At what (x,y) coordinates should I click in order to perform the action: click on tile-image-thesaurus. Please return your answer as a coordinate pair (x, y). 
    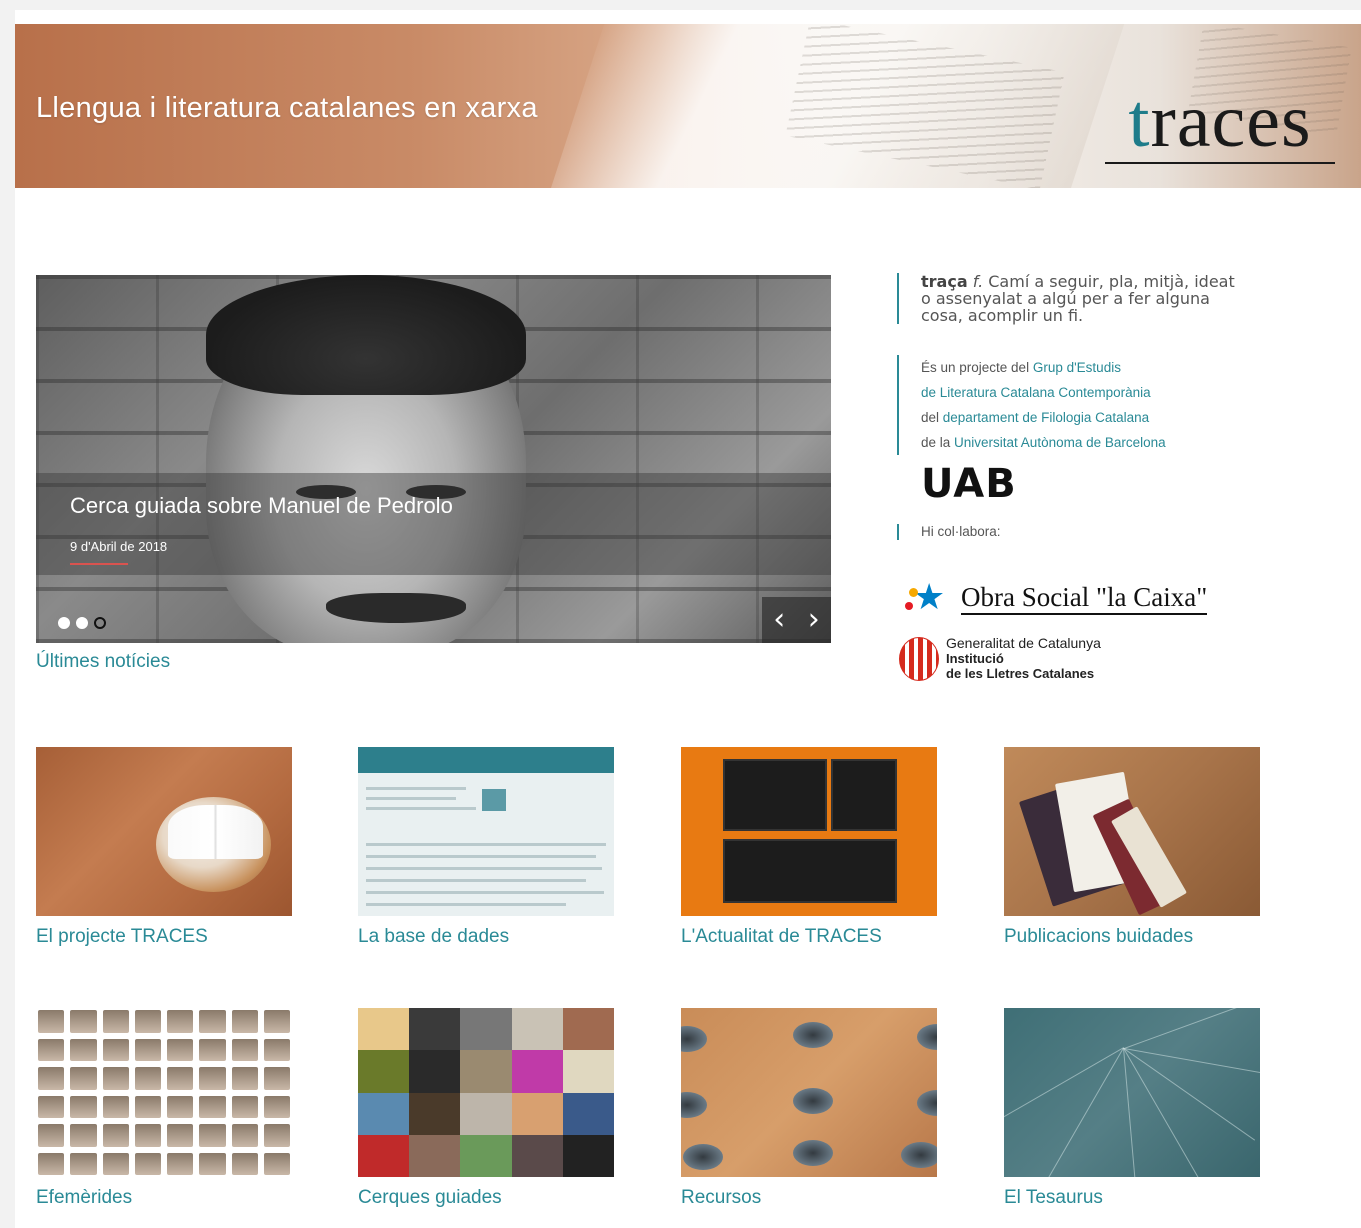
    Looking at the image, I should click on (1132, 1092).